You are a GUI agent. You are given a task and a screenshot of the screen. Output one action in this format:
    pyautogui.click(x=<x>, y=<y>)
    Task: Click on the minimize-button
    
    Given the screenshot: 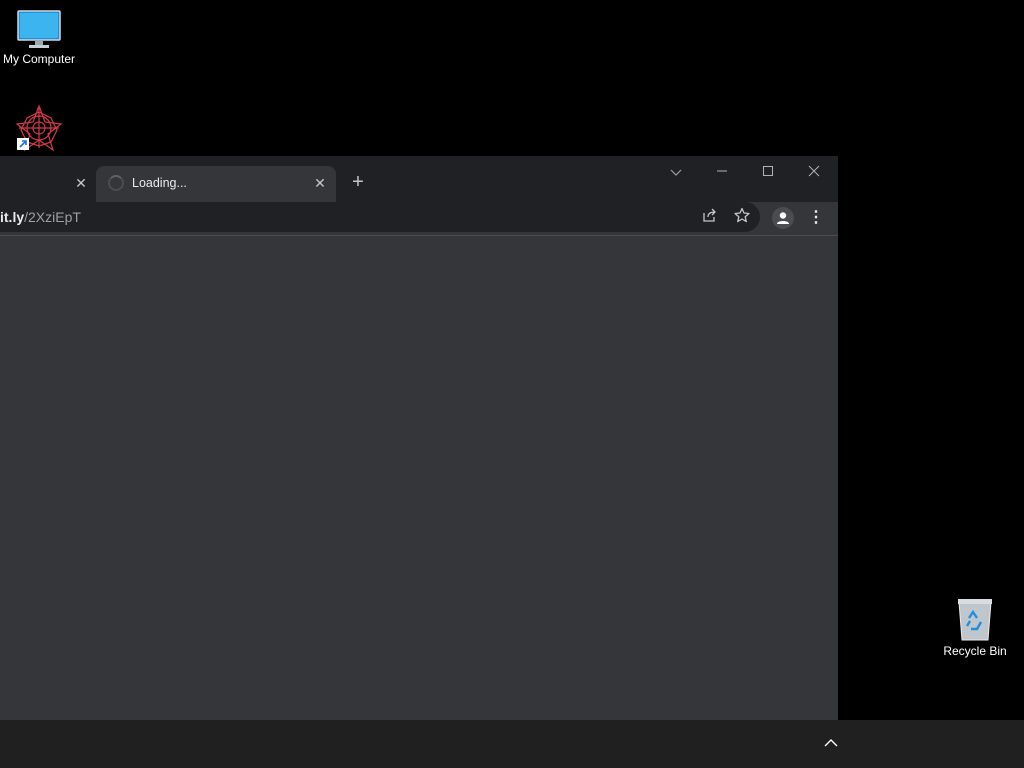 What is the action you would take?
    pyautogui.click(x=722, y=172)
    